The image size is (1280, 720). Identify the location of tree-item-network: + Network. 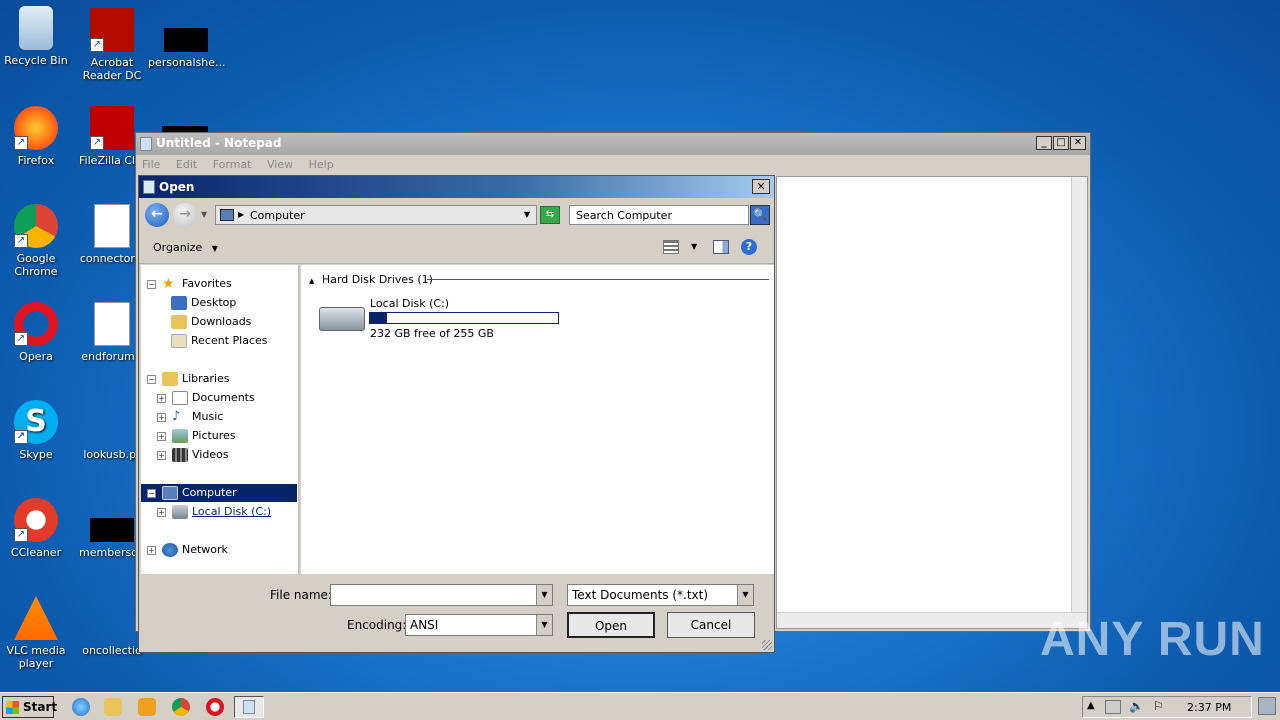
(187, 550).